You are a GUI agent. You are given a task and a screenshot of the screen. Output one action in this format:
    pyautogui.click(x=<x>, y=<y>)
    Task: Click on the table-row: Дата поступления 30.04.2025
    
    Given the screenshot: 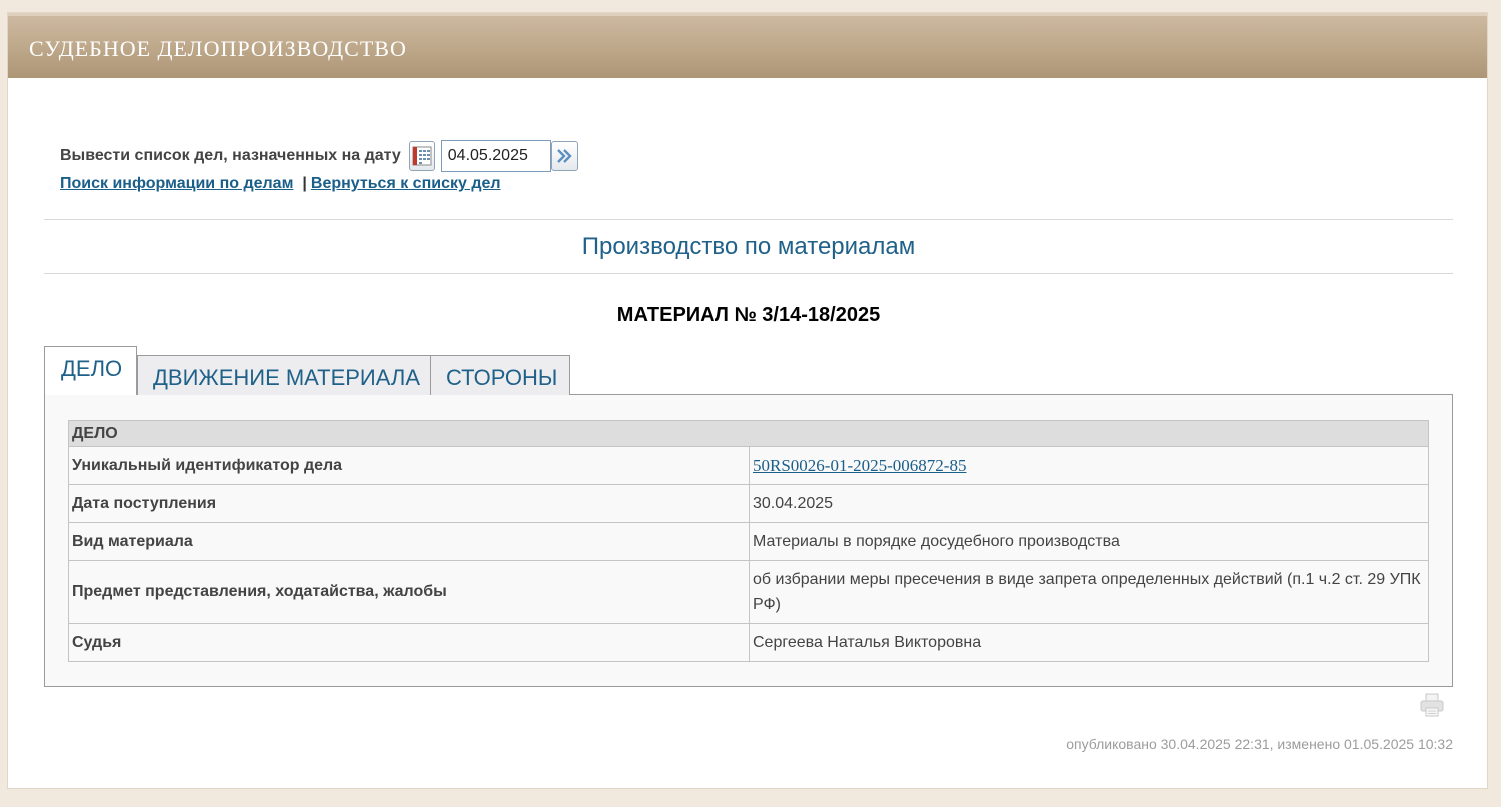 What is the action you would take?
    pyautogui.click(x=748, y=503)
    